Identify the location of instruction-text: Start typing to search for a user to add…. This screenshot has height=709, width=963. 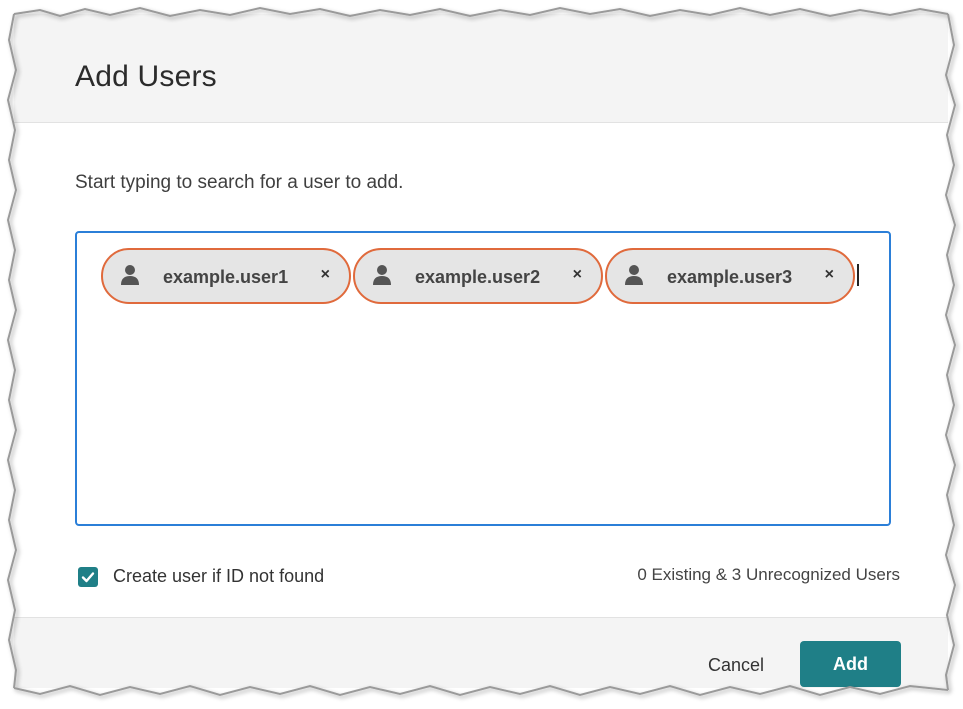
(239, 182).